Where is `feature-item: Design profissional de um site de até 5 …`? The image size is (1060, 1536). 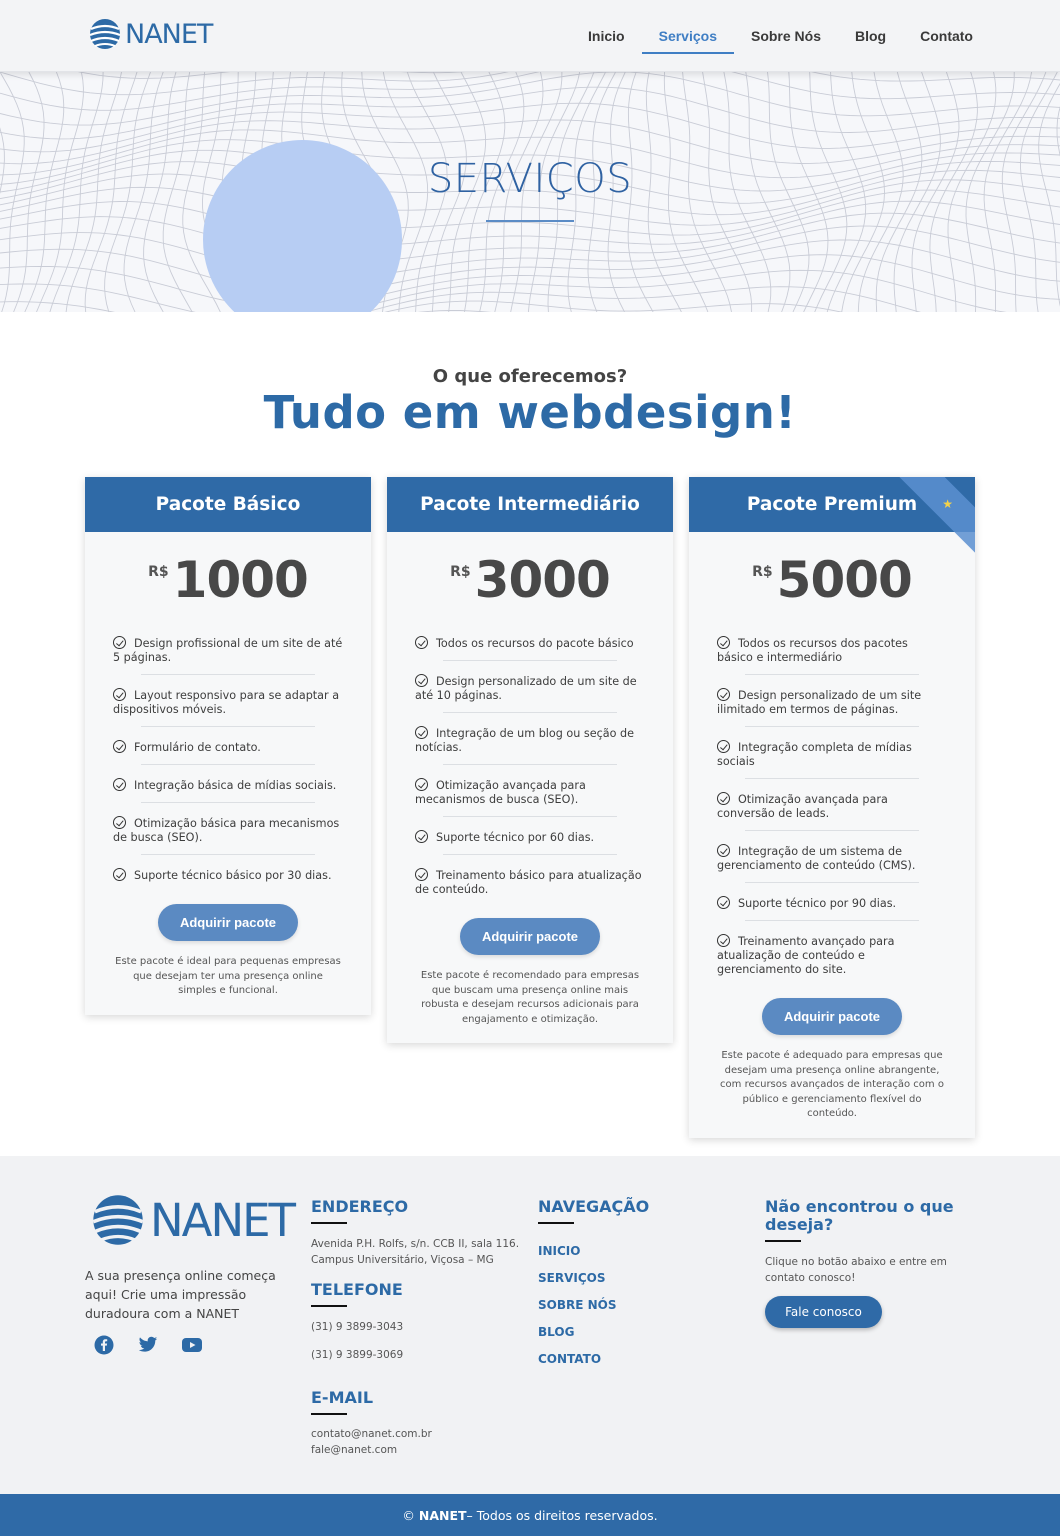
feature-item: Design profissional de um site de até 5 … is located at coordinates (228, 654).